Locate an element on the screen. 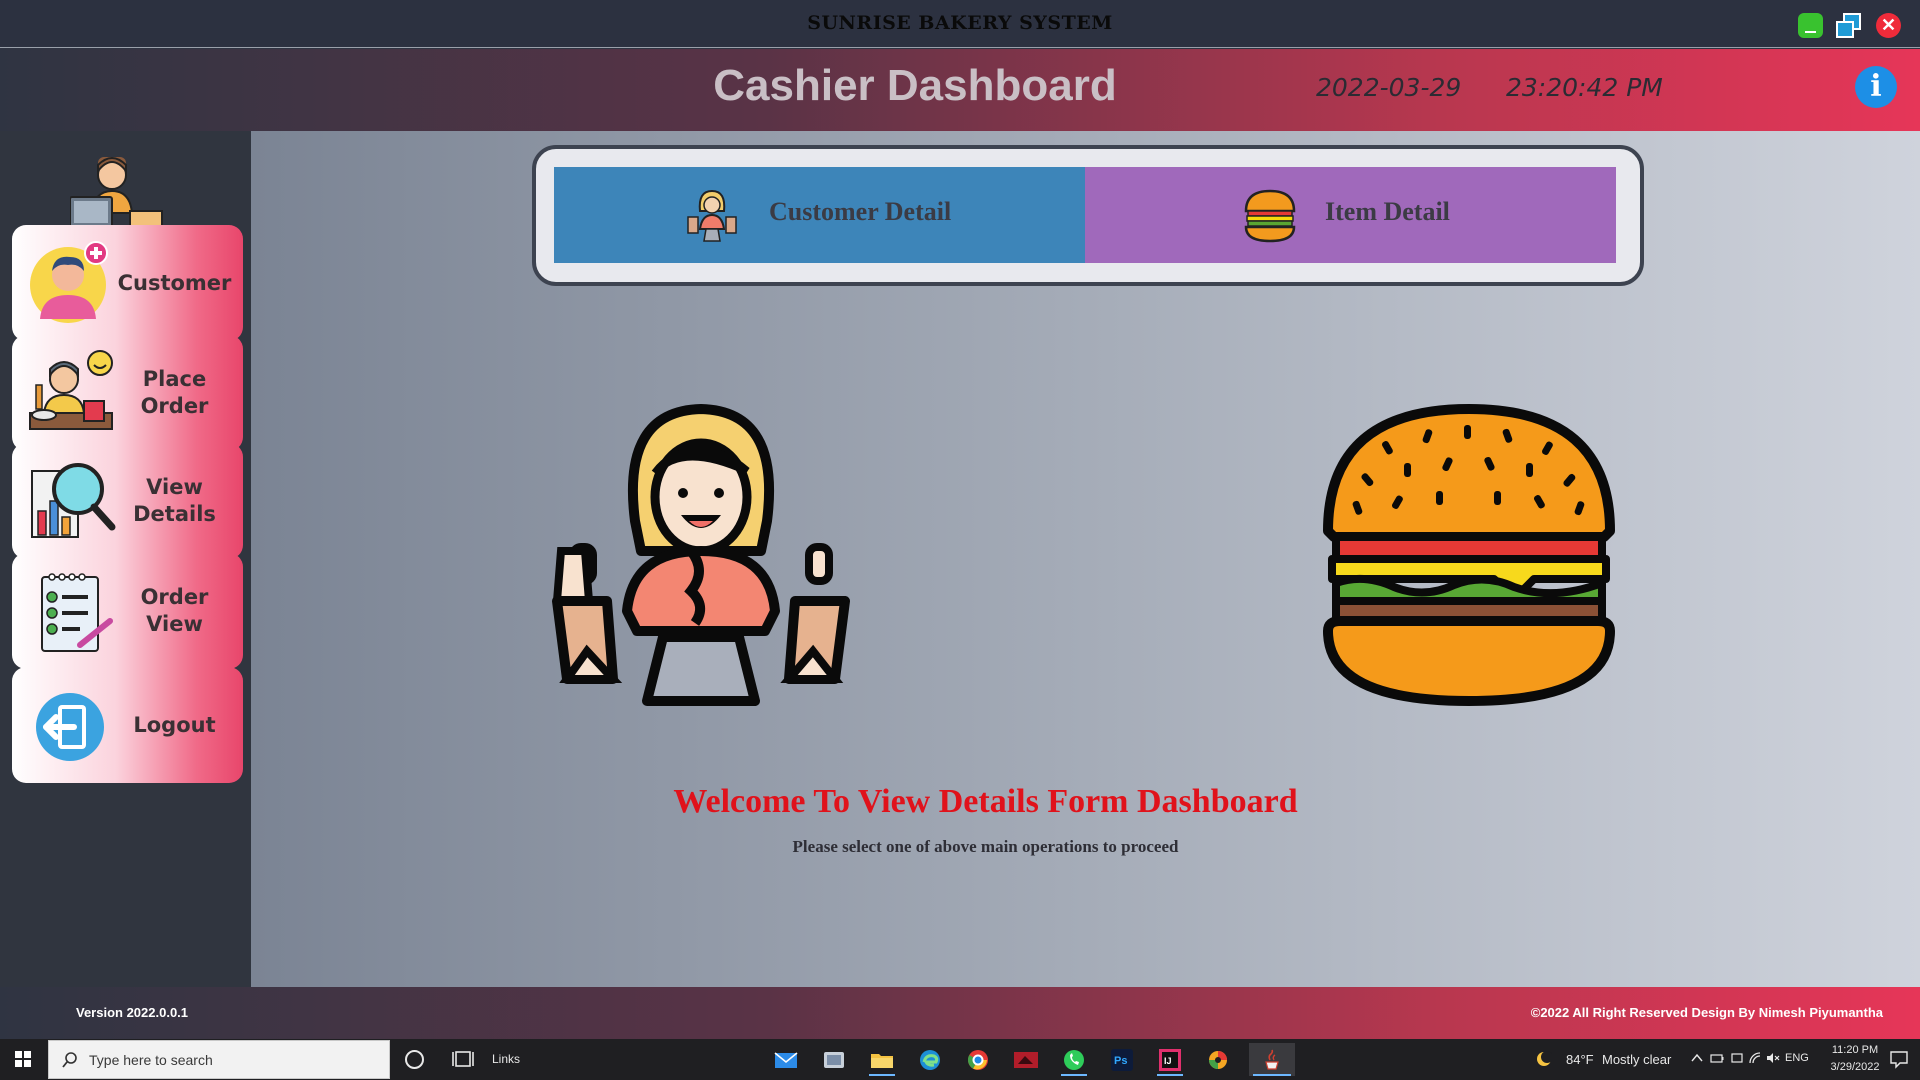 This screenshot has height=1080, width=1920. sidebar-item-customer: Customer is located at coordinates (127, 283).